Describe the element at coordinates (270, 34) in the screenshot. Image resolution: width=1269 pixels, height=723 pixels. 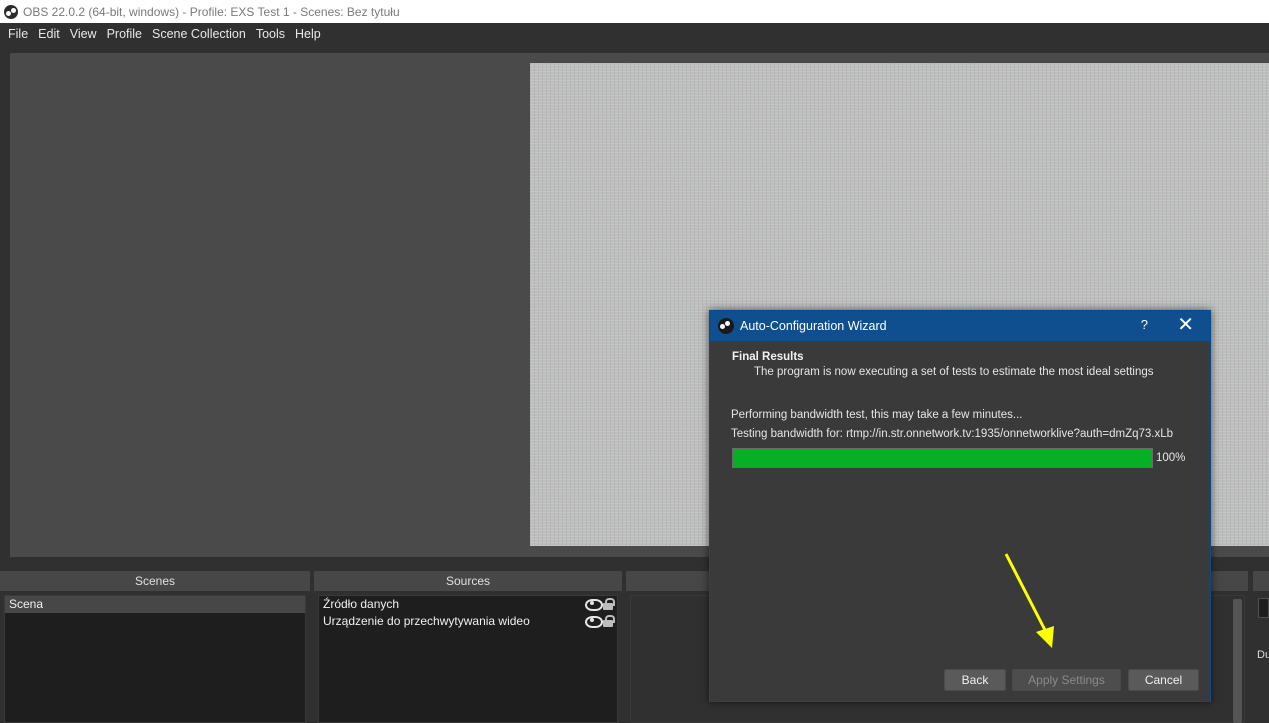
I see `menu-tools: Tools` at that location.